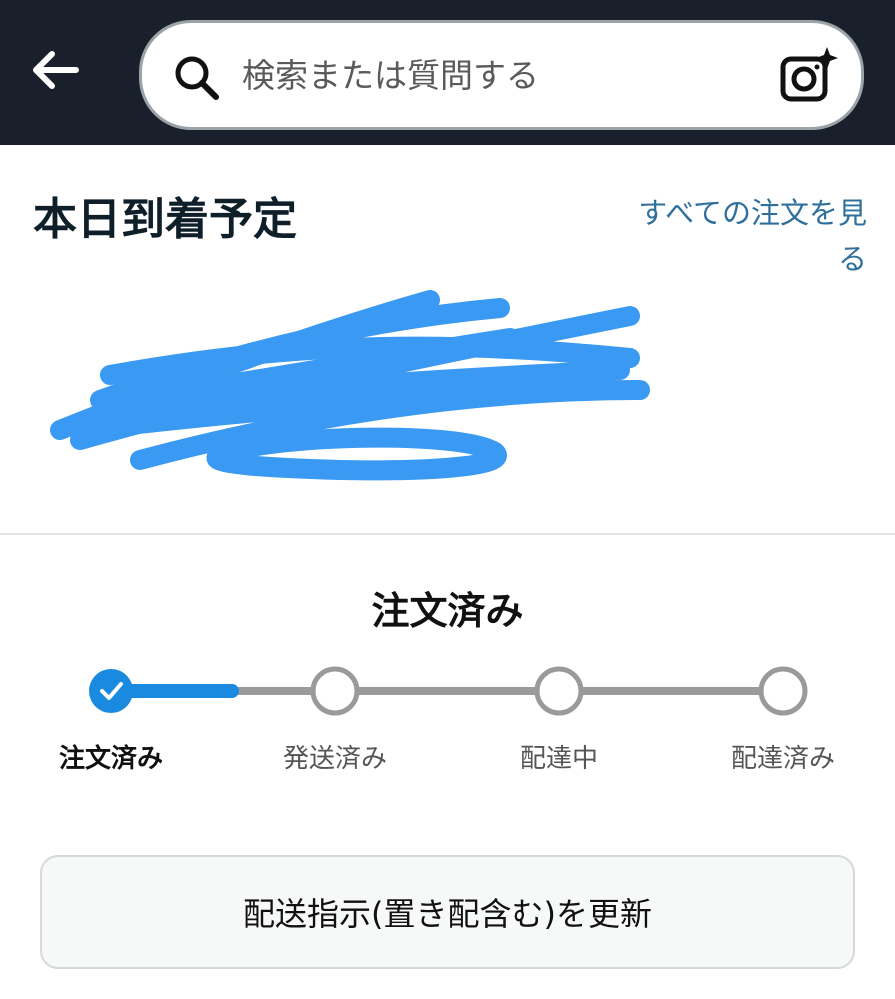 The height and width of the screenshot is (999, 895). I want to click on search-bar, so click(501, 75).